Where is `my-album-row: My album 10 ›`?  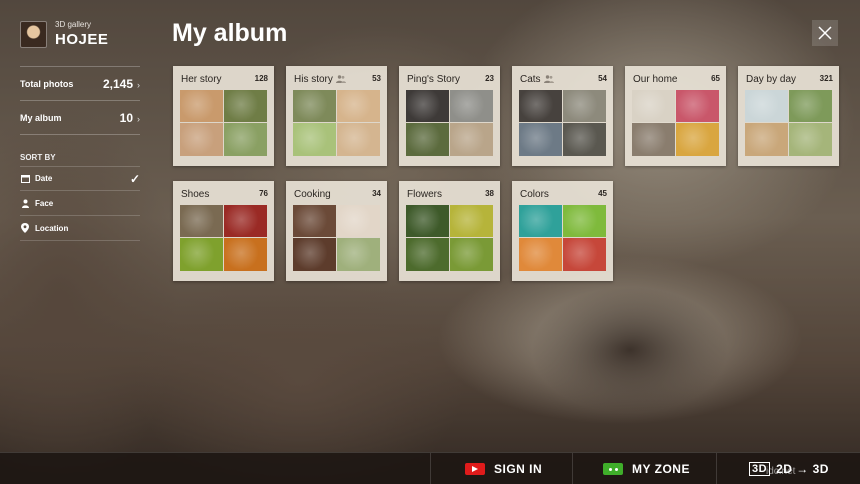 my-album-row: My album 10 › is located at coordinates (80, 117).